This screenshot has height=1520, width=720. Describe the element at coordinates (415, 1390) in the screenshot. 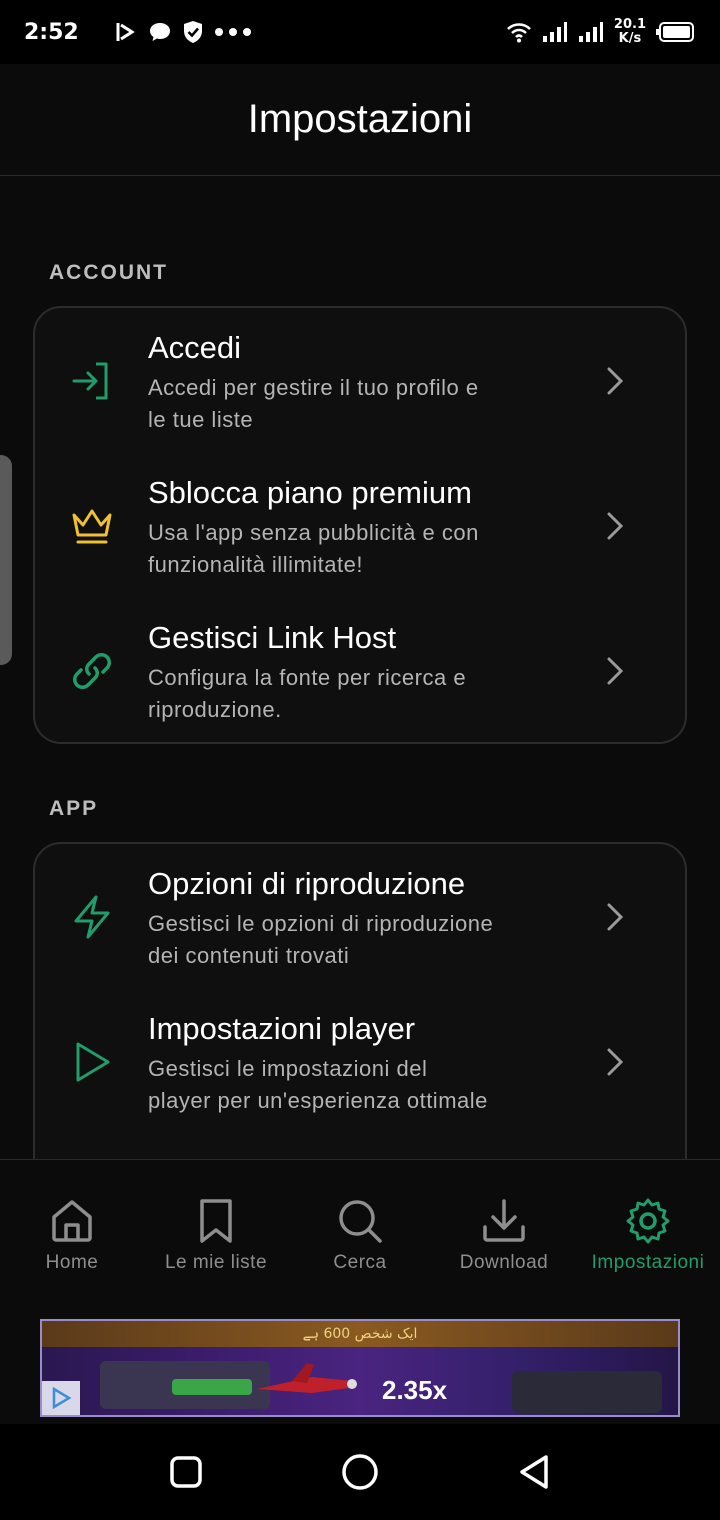

I see `ad-multiplier: 2.35x` at that location.